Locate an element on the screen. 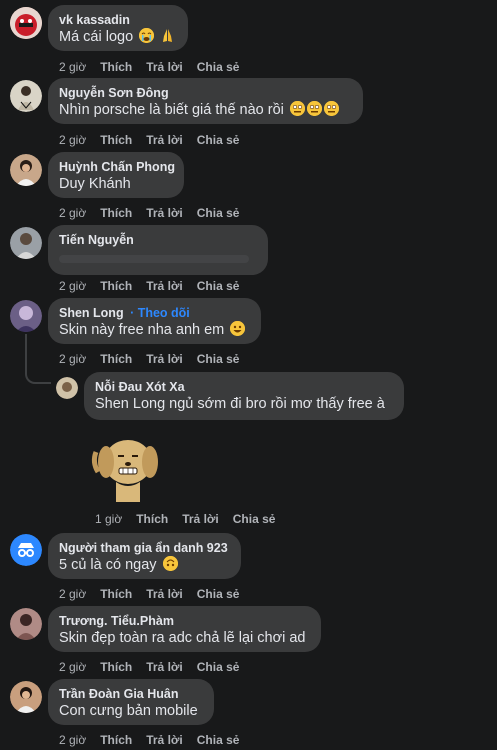  comment-bubble: Tiến Nguyễn is located at coordinates (158, 250).